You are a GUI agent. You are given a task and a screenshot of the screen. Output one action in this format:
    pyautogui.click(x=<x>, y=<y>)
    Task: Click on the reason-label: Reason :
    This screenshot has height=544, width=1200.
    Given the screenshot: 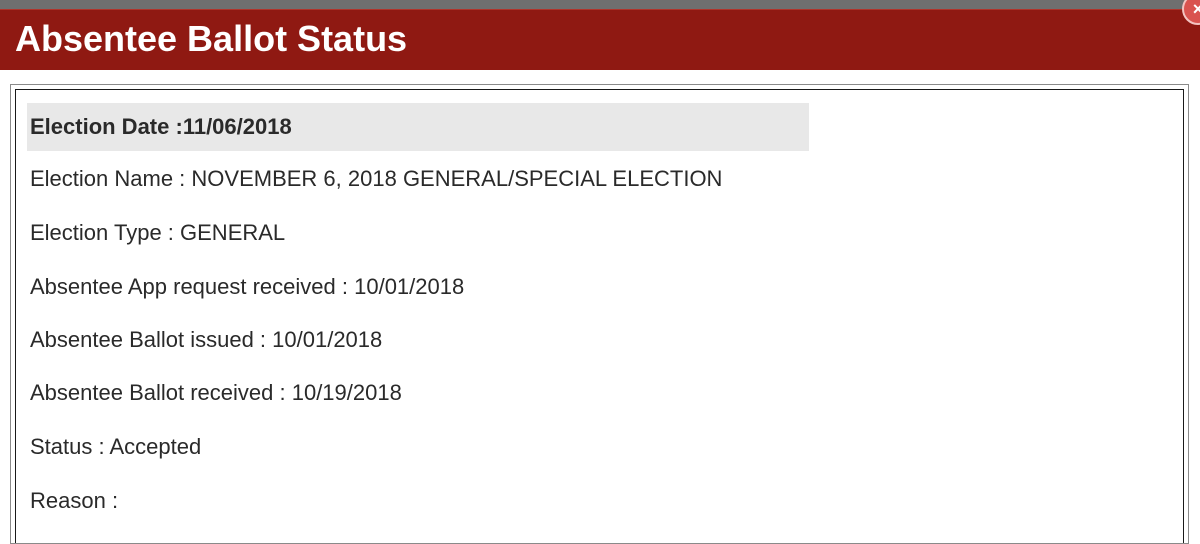 What is the action you would take?
    pyautogui.click(x=74, y=500)
    